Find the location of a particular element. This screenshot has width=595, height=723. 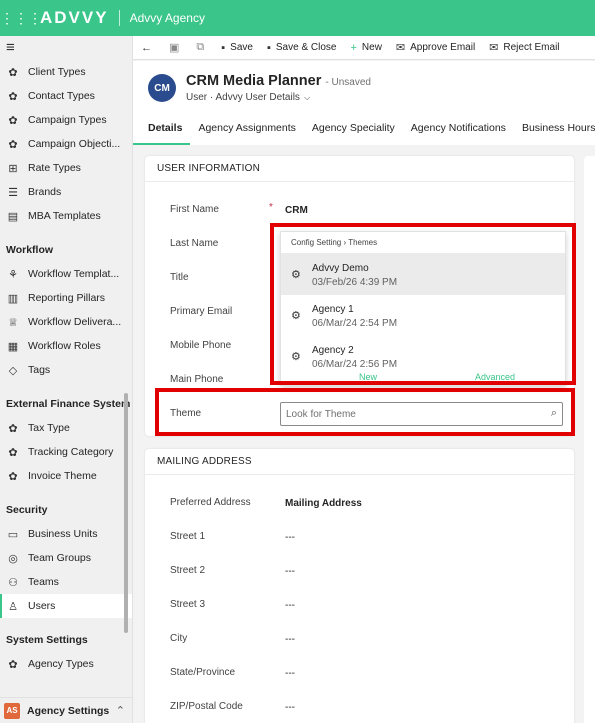

app-name: Advvy Agency is located at coordinates (167, 18).